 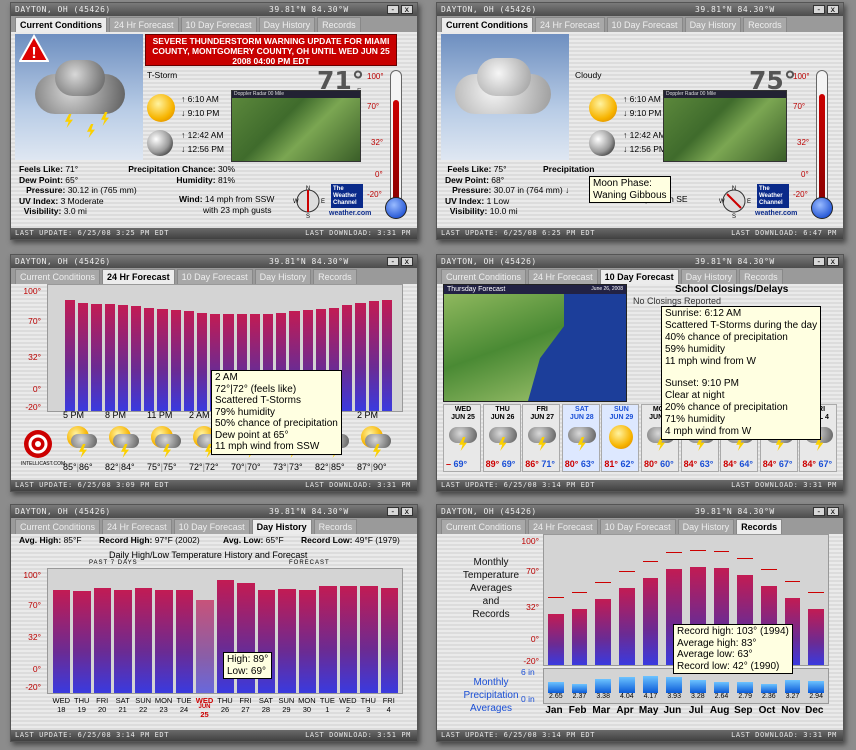 I want to click on coords-label: 39.81°N 84.30°W, so click(x=309, y=511).